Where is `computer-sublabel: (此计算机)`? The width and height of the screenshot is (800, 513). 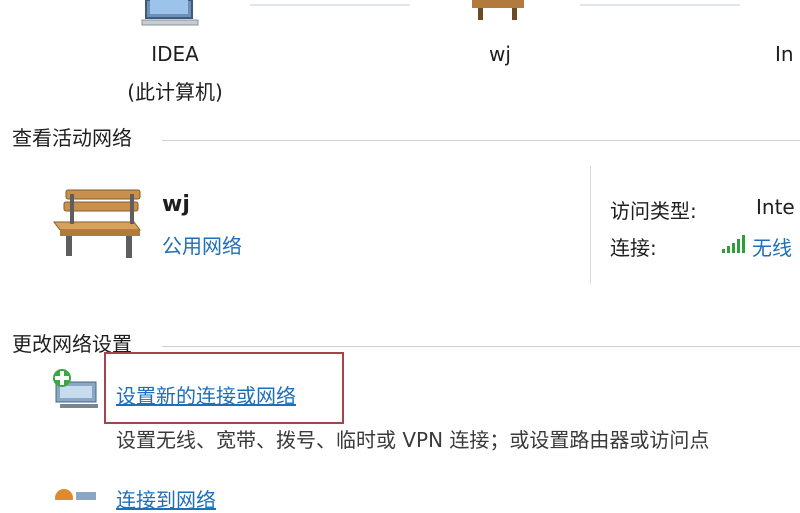
computer-sublabel: (此计算机) is located at coordinates (175, 92).